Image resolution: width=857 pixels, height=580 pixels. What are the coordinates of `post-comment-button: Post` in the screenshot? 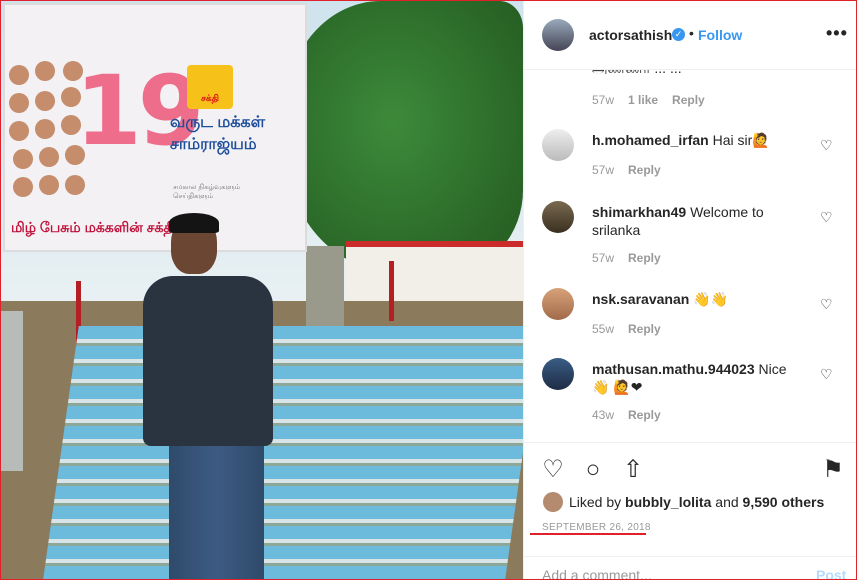 It's located at (831, 573).